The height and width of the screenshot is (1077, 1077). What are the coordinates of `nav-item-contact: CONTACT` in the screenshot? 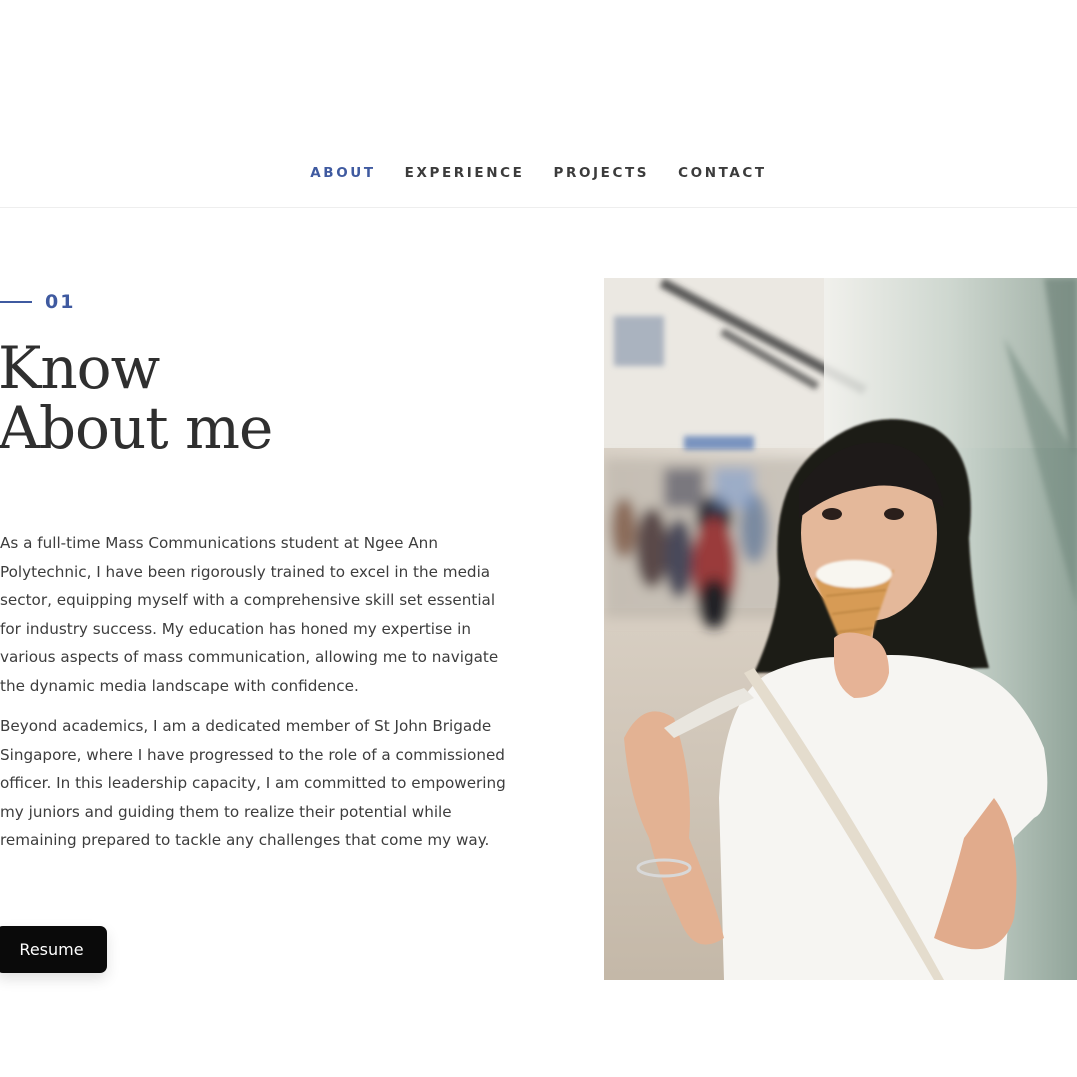 It's located at (722, 172).